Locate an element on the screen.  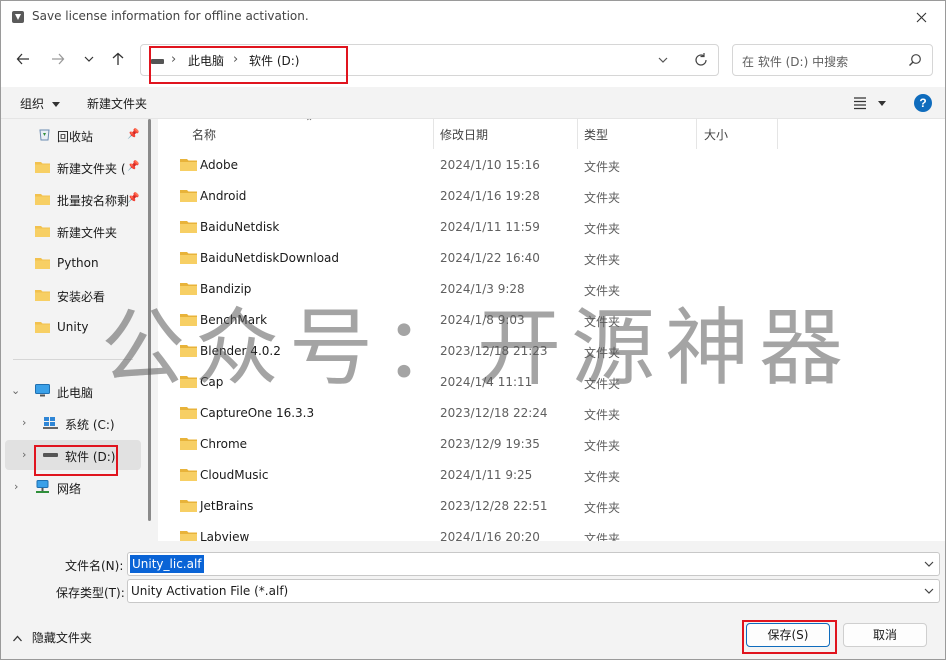
search-box: 在 软件 (D:) 中搜索 is located at coordinates (832, 60).